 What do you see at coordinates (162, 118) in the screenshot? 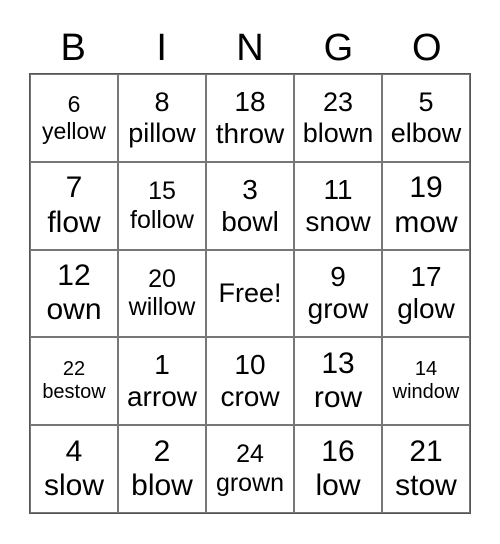
I see `bingo-cell: 8 pillow` at bounding box center [162, 118].